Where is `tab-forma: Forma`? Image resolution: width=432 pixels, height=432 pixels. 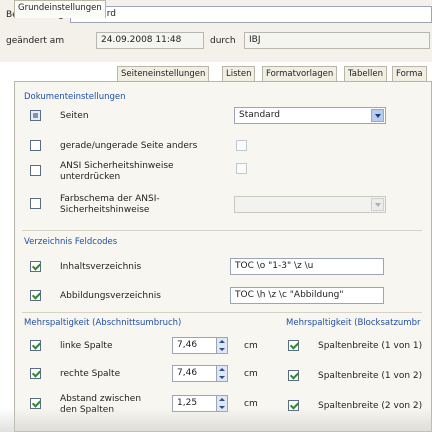 tab-forma: Forma is located at coordinates (409, 73).